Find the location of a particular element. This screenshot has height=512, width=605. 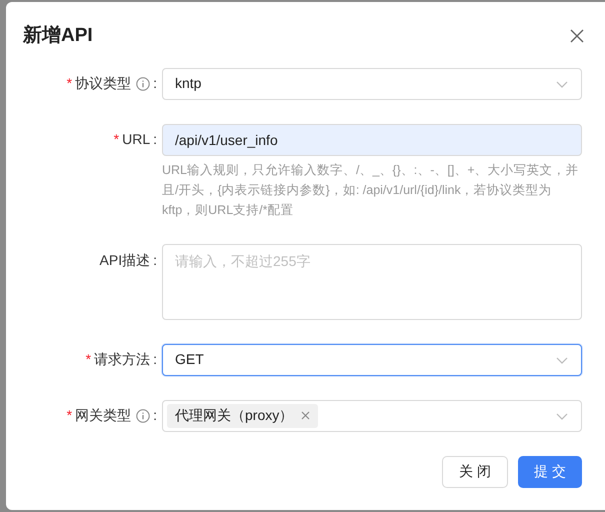

close-button: 关 闭 is located at coordinates (475, 472).